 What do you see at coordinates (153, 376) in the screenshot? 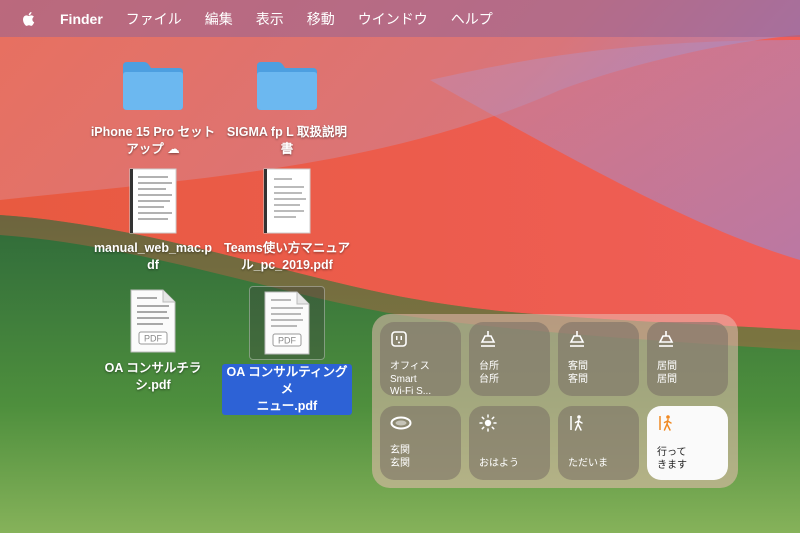
I see `item-label: OA コンサルチラ シ.pdf` at bounding box center [153, 376].